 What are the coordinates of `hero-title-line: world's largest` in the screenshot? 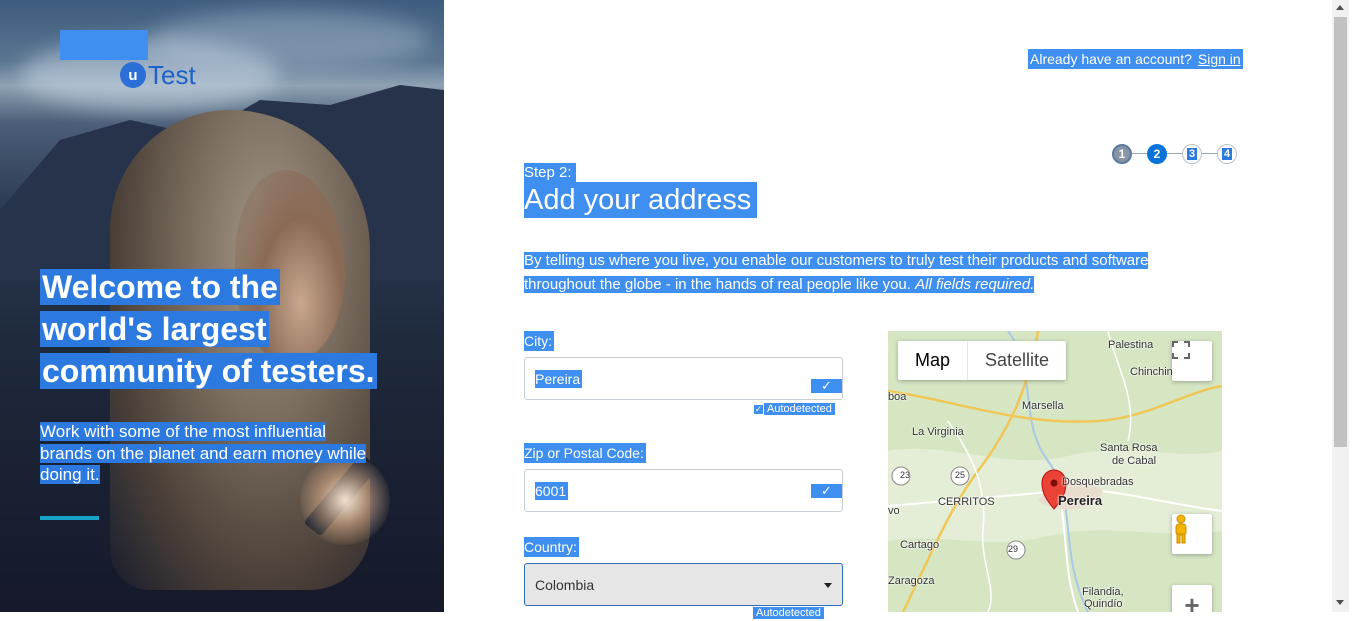 It's located at (154, 329).